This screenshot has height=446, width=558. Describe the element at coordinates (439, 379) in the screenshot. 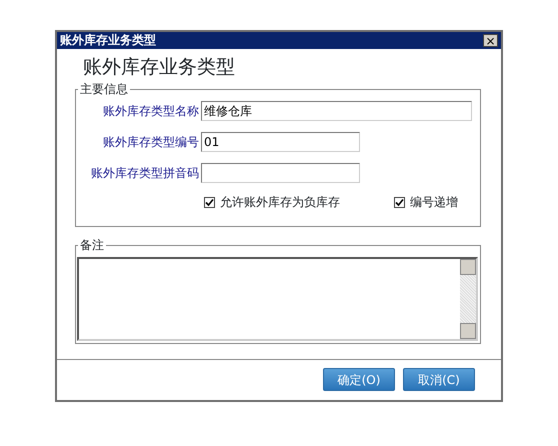

I see `dialog-button: 取消(C)` at that location.